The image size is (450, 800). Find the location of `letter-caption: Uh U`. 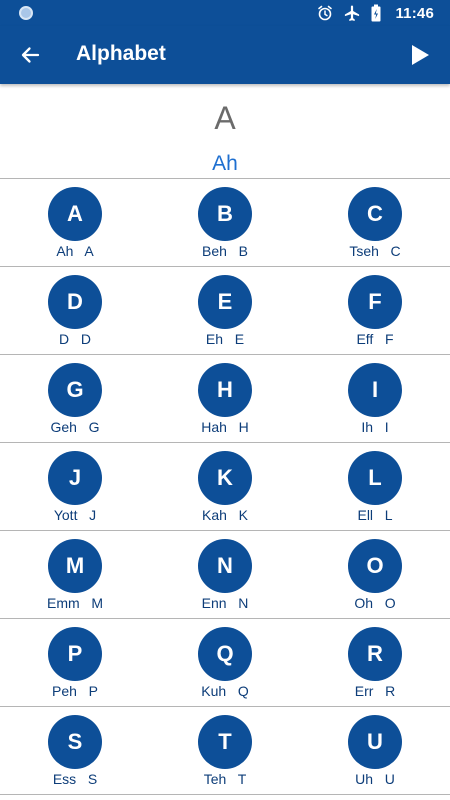

letter-caption: Uh U is located at coordinates (375, 779).